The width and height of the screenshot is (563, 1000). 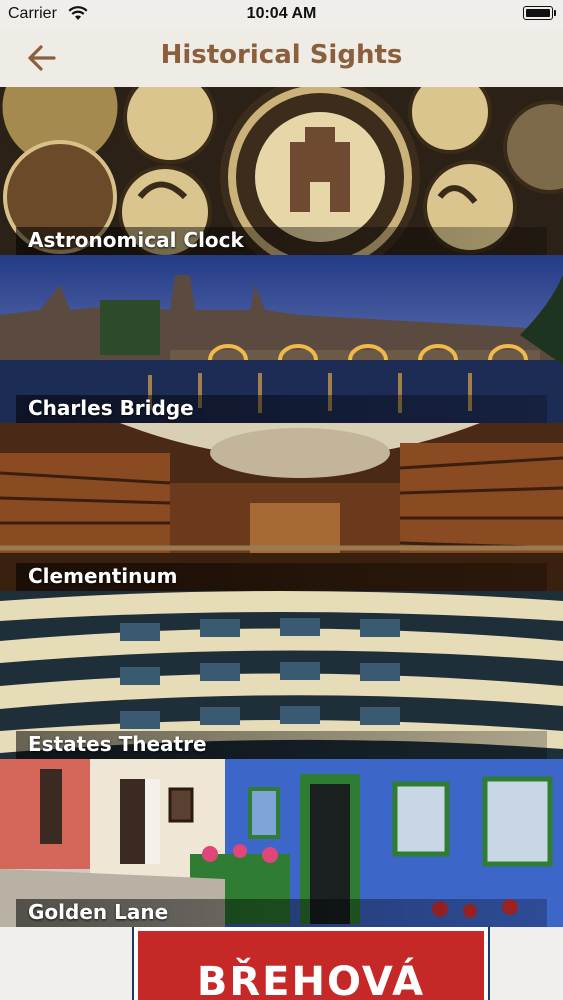 I want to click on street-sign-text: BŘEHOVÁ, so click(x=311, y=979).